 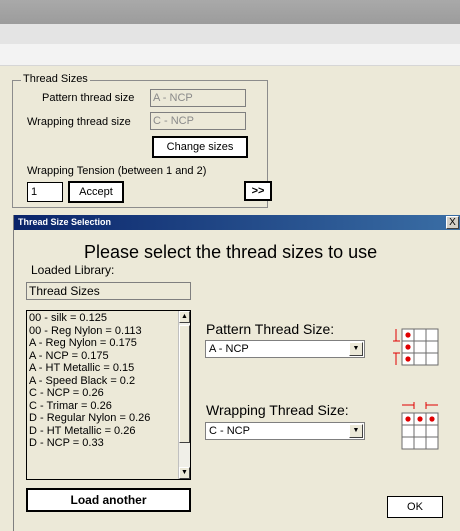 I want to click on list-item: C - Trimar = 0.26, so click(x=108, y=406).